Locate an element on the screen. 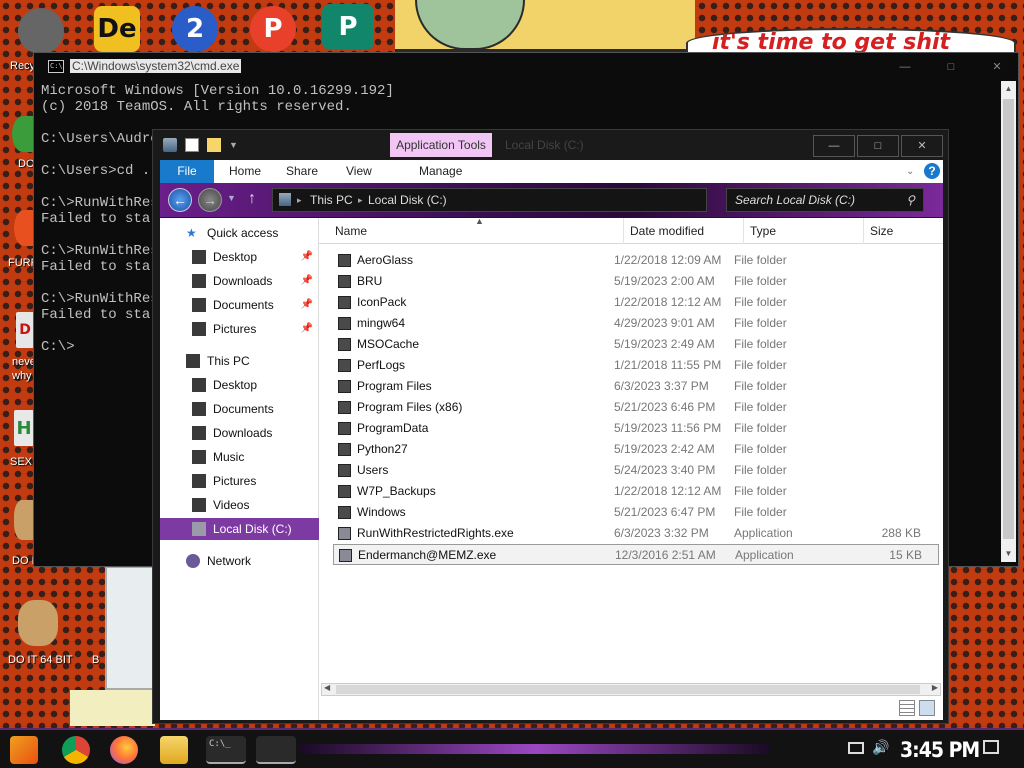 This screenshot has height=768, width=1024. nav-item-downloads: Downloads 📌 is located at coordinates (239, 281).